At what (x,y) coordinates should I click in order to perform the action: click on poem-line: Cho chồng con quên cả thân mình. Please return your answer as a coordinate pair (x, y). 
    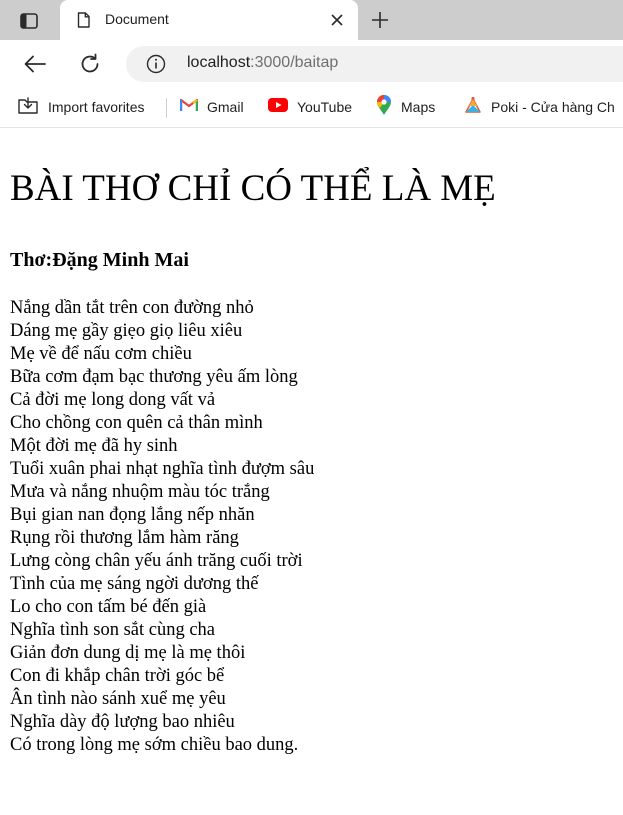
    Looking at the image, I should click on (136, 423).